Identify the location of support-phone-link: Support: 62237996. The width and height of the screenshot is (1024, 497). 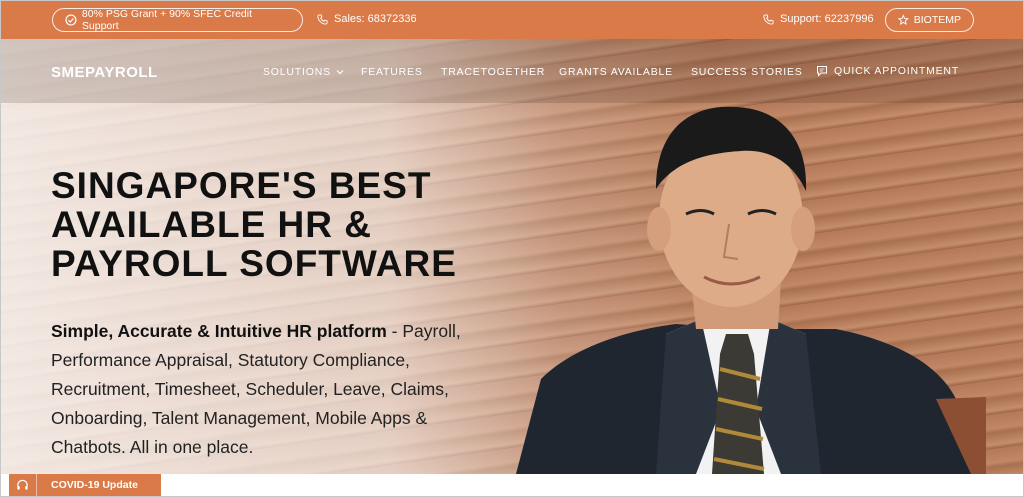
(818, 19).